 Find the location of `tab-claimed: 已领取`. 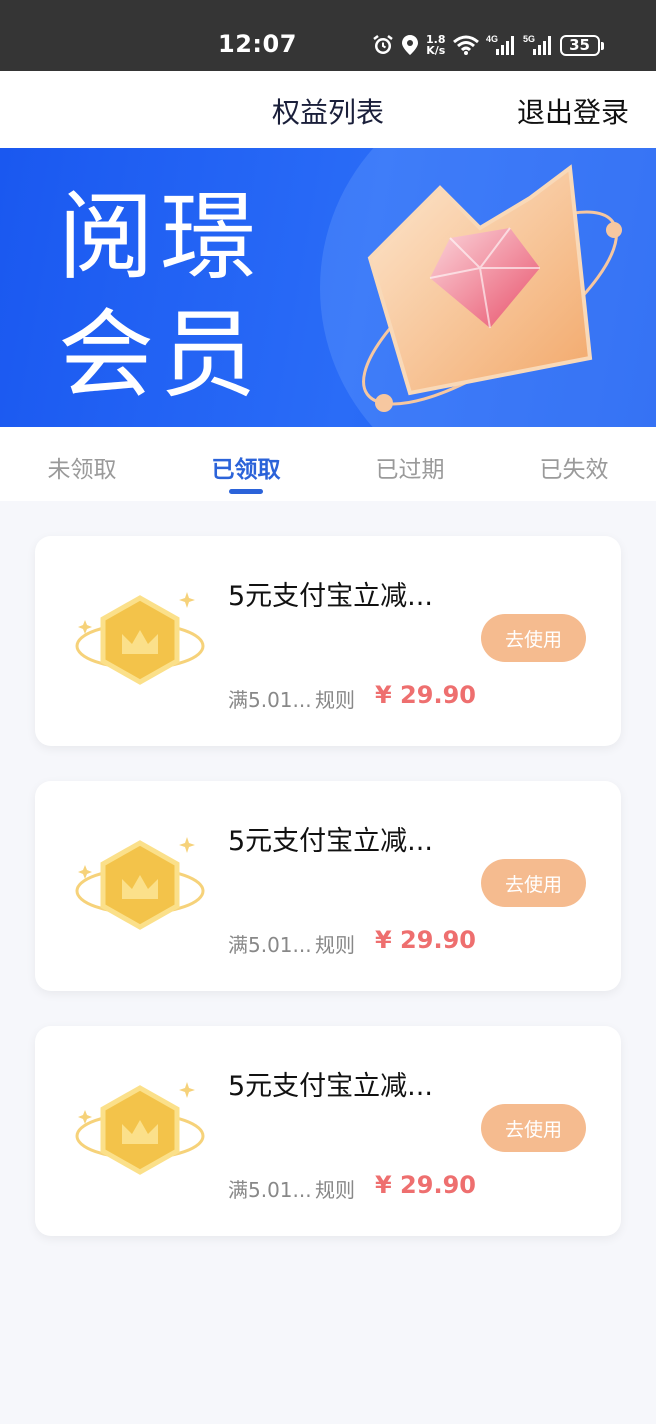

tab-claimed: 已领取 is located at coordinates (246, 467).